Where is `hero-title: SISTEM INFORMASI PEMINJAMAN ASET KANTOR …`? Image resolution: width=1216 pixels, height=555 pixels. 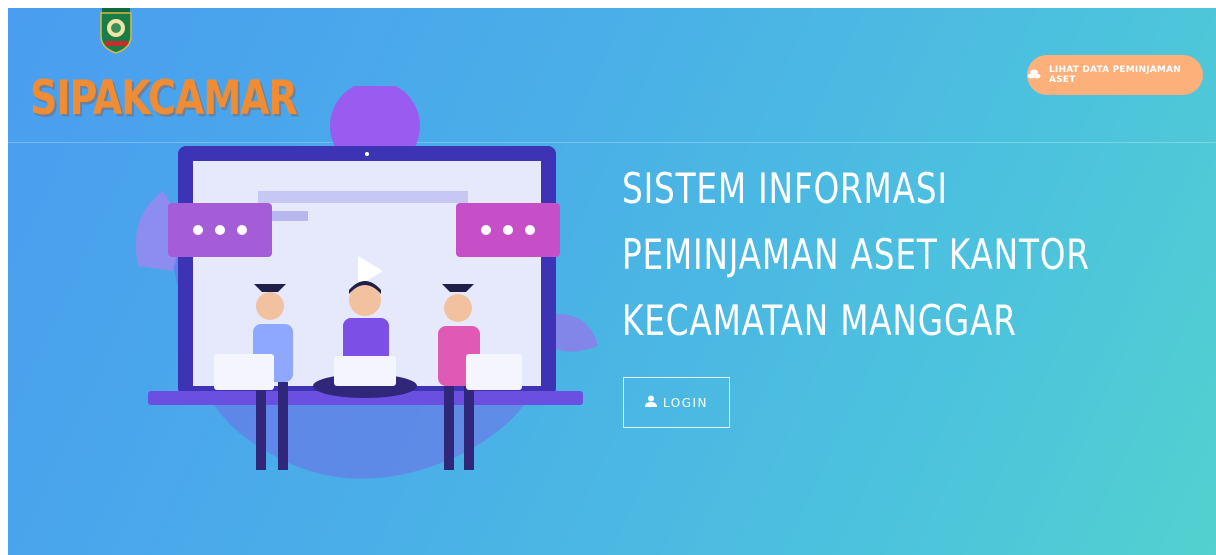
hero-title: SISTEM INFORMASI PEMINJAMAN ASET KANTOR … is located at coordinates (856, 255).